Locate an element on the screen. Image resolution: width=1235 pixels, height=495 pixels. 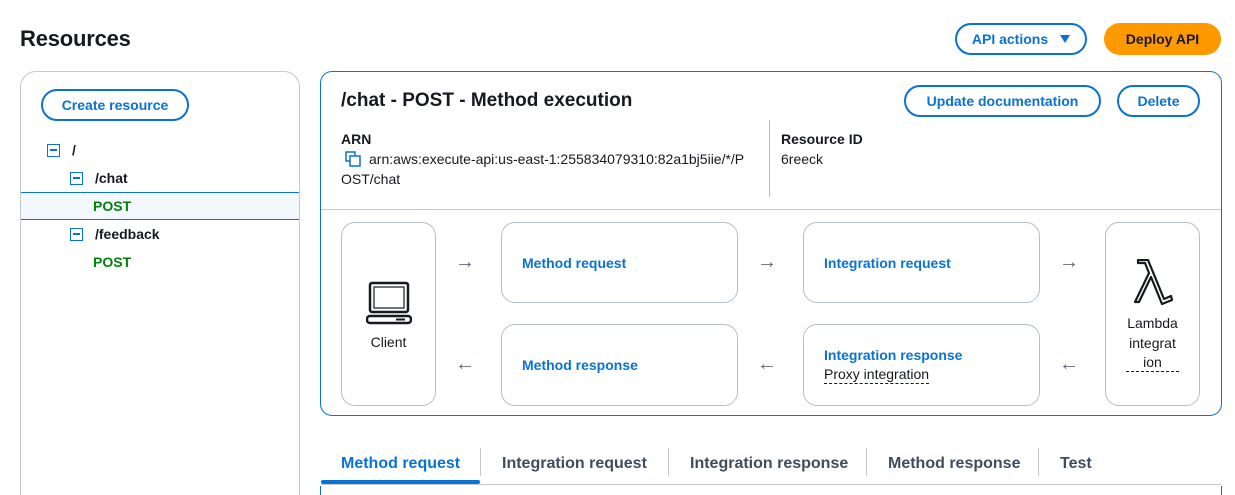
deploy-api-label: Deploy API is located at coordinates (1162, 39).